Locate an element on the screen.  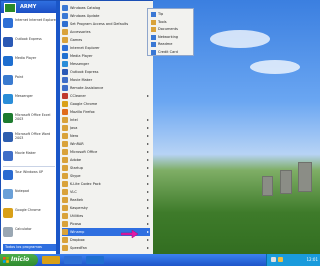
program-item: Media Player is located at coordinates (106, 56).